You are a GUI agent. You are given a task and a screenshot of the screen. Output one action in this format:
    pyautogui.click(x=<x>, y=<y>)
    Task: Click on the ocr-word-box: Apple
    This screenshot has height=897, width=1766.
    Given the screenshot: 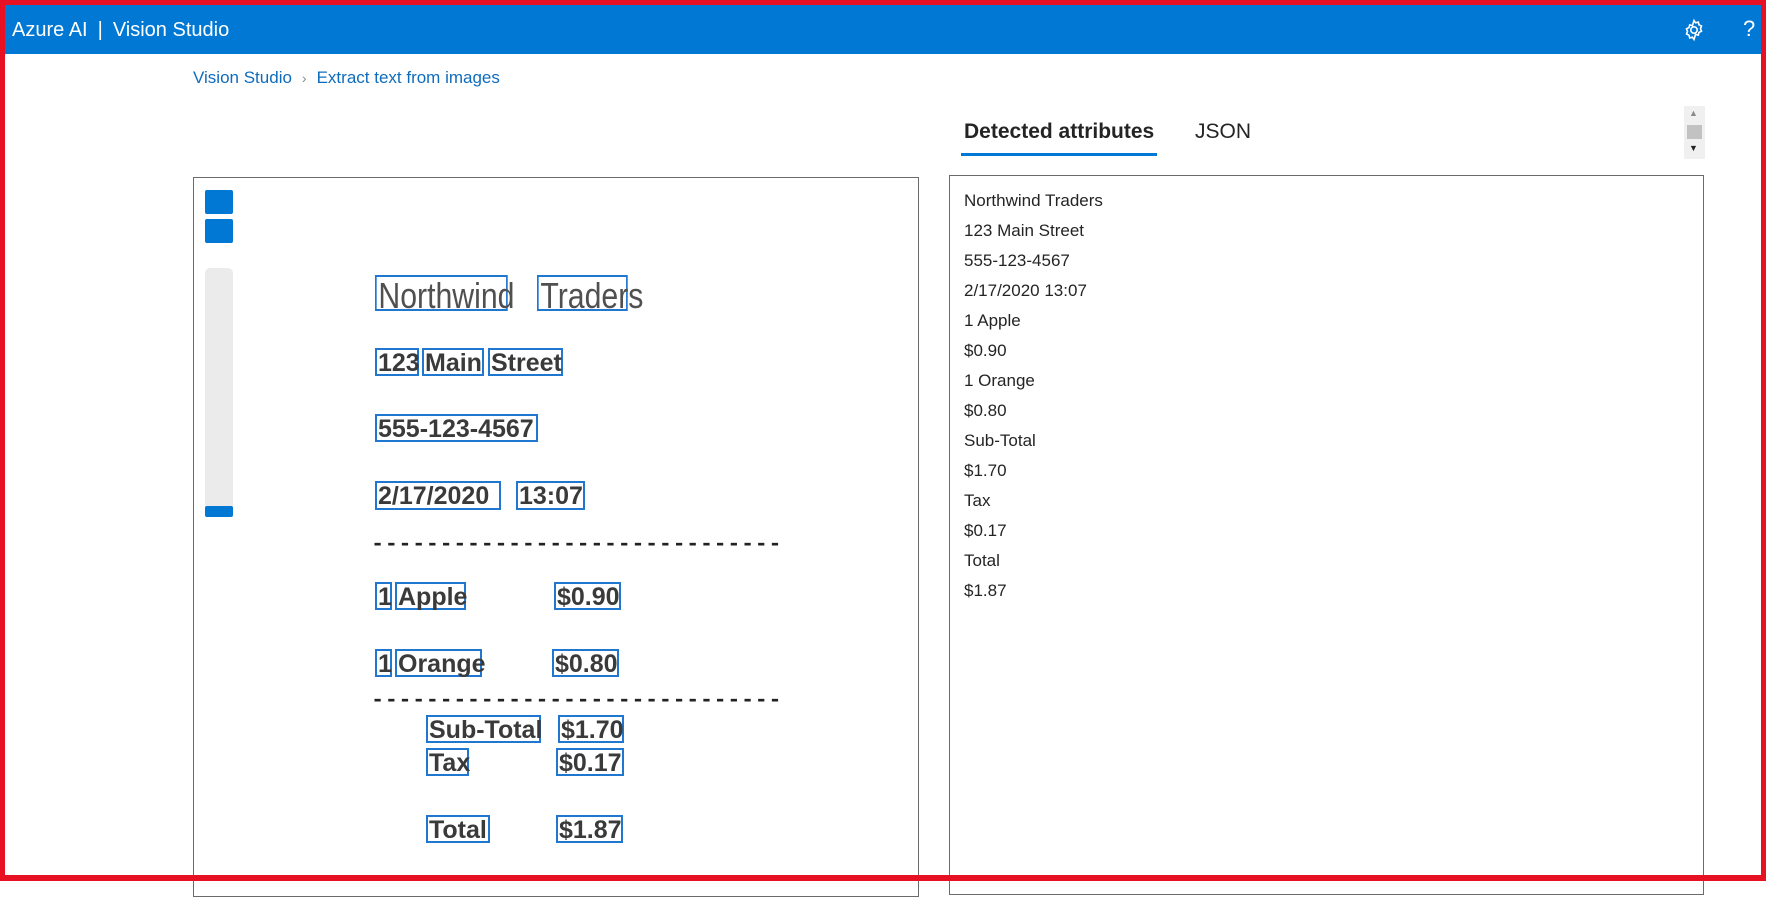 What is the action you would take?
    pyautogui.click(x=431, y=596)
    